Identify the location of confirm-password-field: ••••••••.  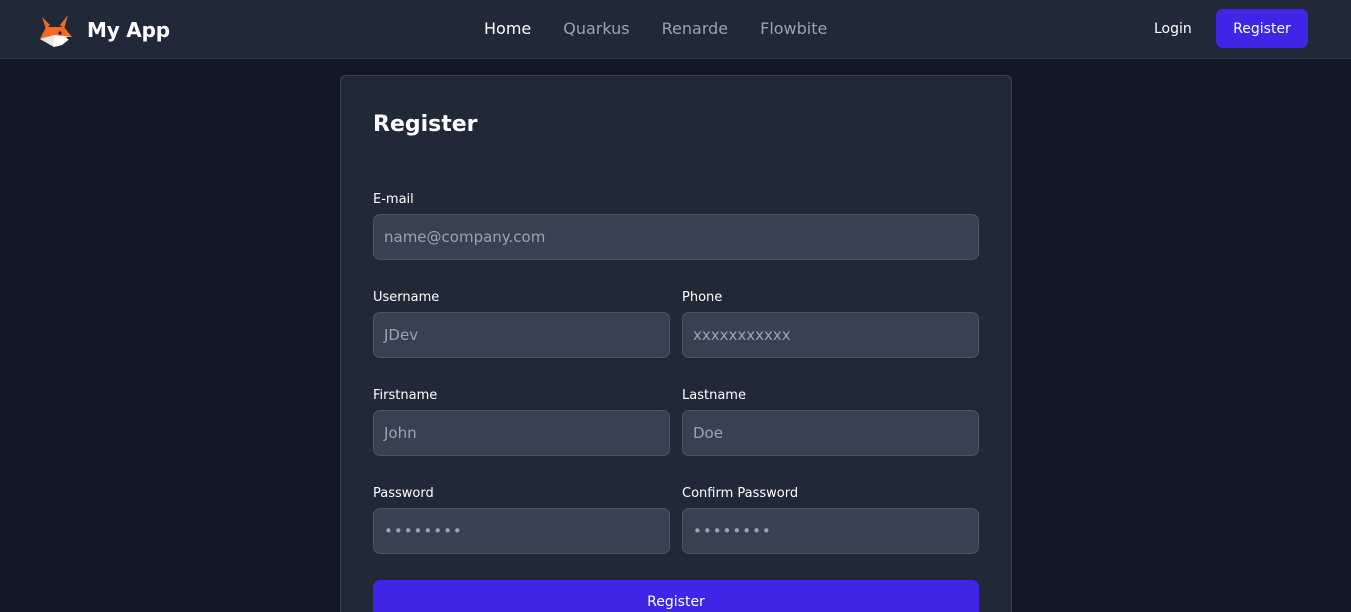
(830, 531).